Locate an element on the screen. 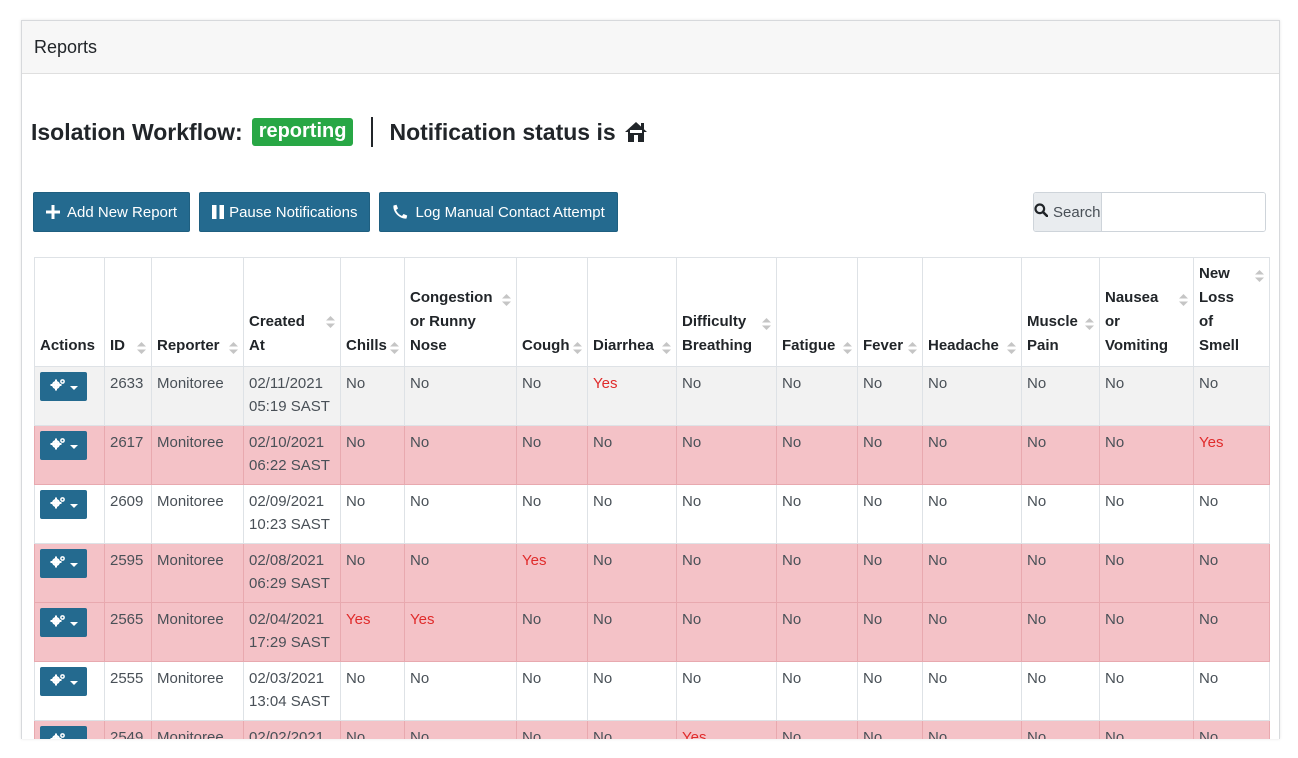 The height and width of the screenshot is (758, 1298). phone-icon is located at coordinates (400, 212).